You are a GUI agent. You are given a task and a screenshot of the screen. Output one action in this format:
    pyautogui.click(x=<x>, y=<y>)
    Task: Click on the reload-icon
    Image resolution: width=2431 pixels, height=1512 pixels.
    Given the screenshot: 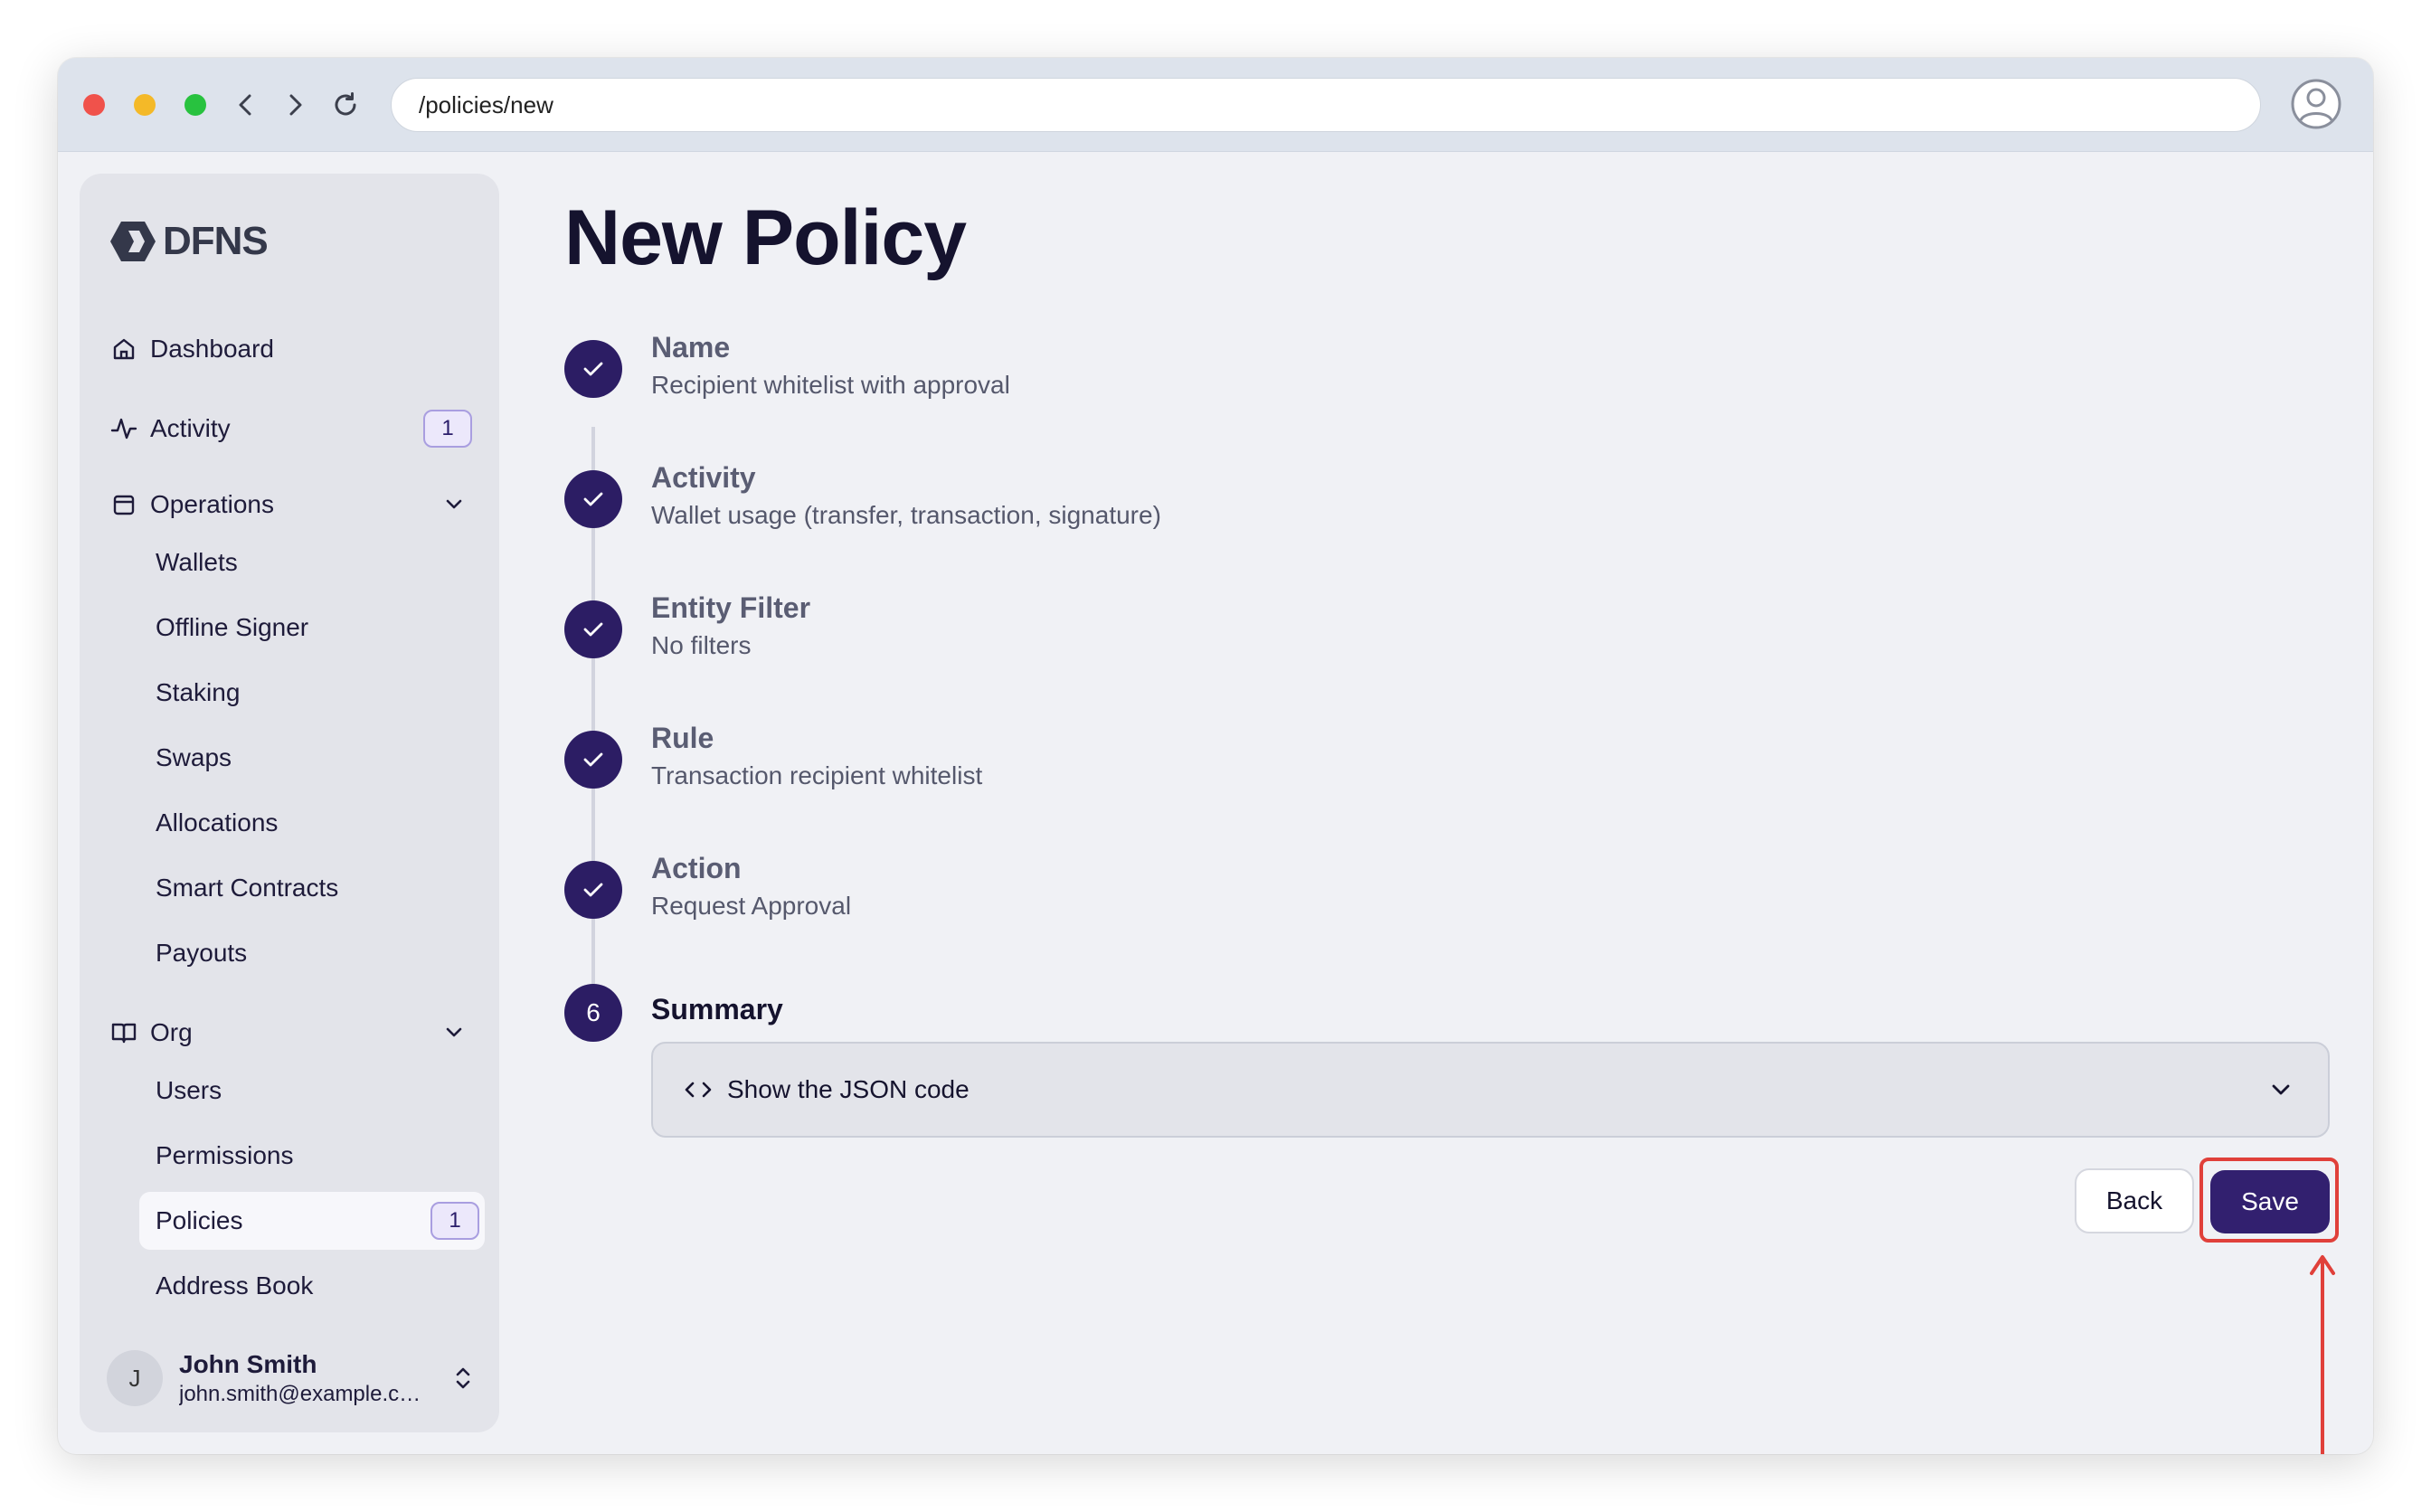 What is the action you would take?
    pyautogui.click(x=345, y=105)
    